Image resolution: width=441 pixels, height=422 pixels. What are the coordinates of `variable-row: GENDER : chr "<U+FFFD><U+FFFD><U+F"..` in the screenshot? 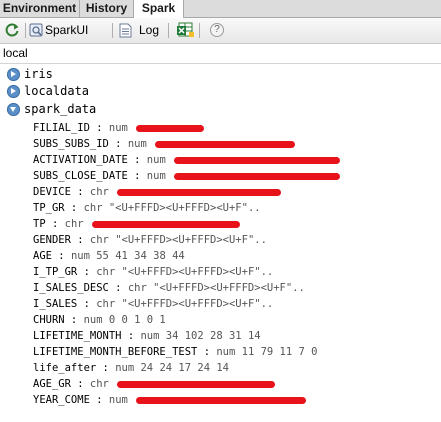 It's located at (150, 240).